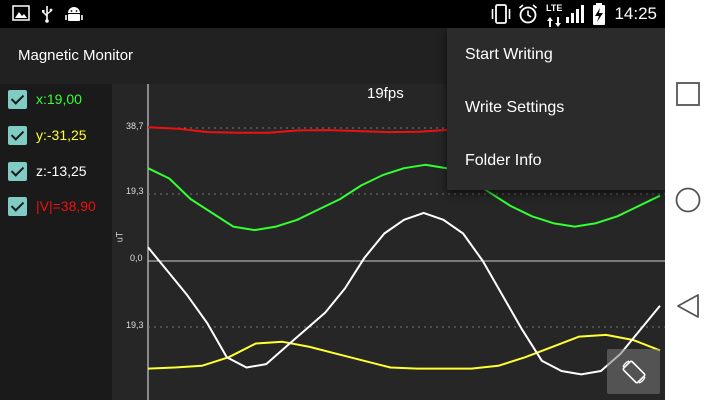  I want to click on usb-icon, so click(47, 16).